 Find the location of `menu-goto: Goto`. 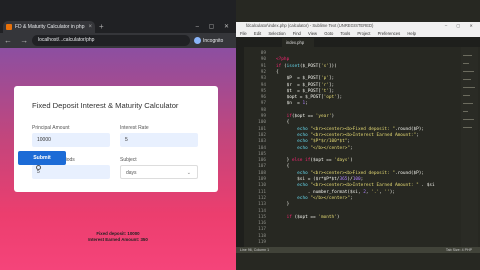

menu-goto: Goto is located at coordinates (328, 33).